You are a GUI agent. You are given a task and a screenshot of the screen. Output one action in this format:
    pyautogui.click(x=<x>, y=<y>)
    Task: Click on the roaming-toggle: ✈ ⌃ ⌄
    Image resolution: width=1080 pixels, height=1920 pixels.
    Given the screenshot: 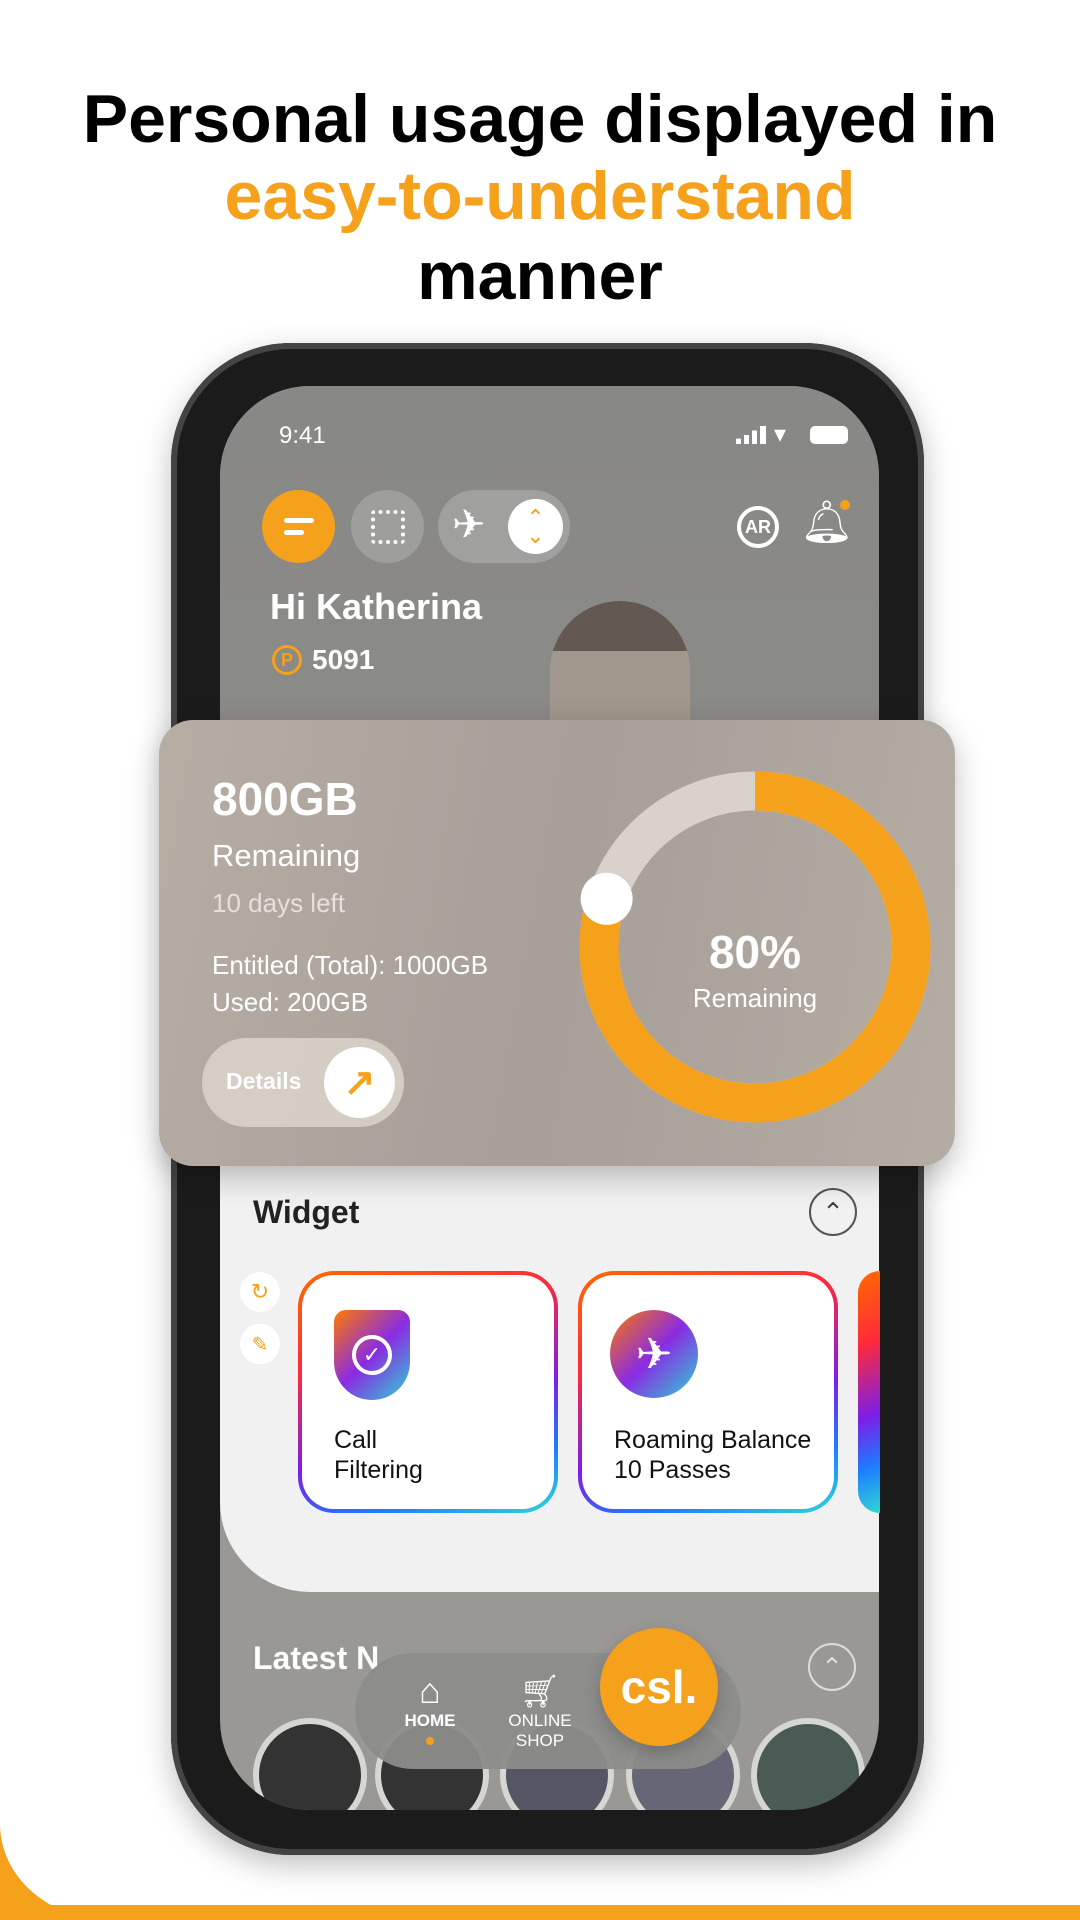 What is the action you would take?
    pyautogui.click(x=504, y=526)
    